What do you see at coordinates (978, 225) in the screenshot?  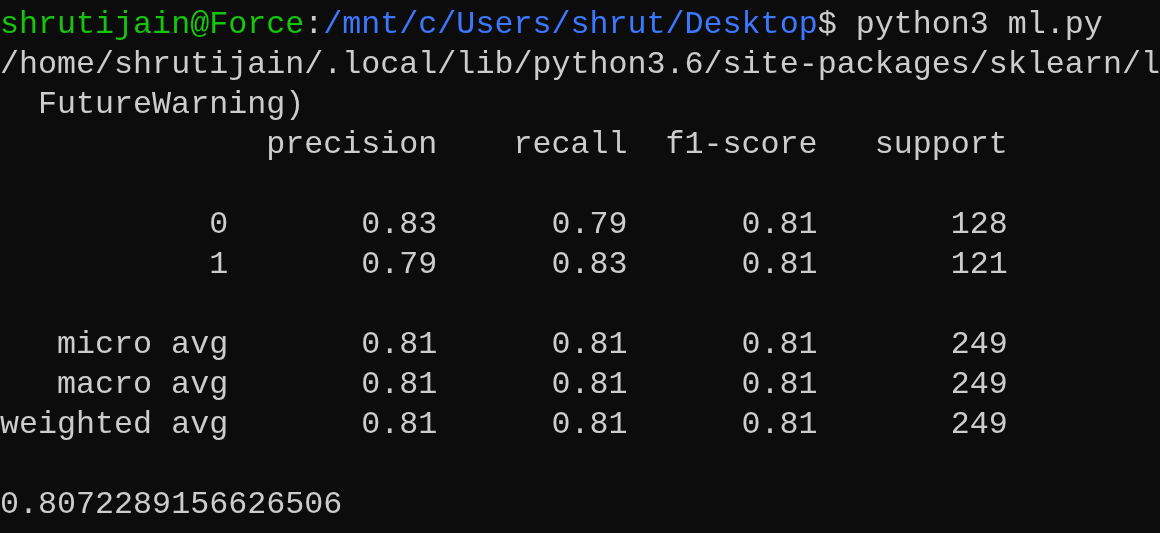 I see `table-cell-text: 128` at bounding box center [978, 225].